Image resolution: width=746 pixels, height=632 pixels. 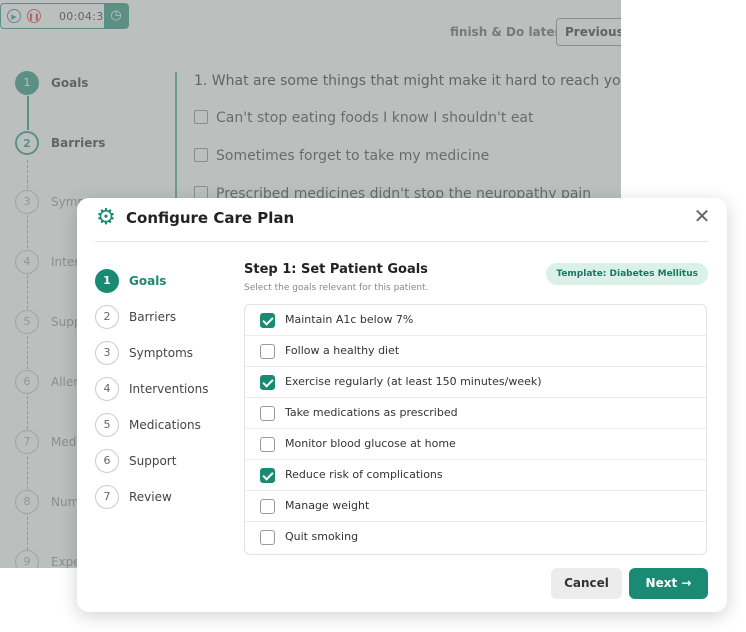 What do you see at coordinates (327, 505) in the screenshot?
I see `goal-label: Manage weight` at bounding box center [327, 505].